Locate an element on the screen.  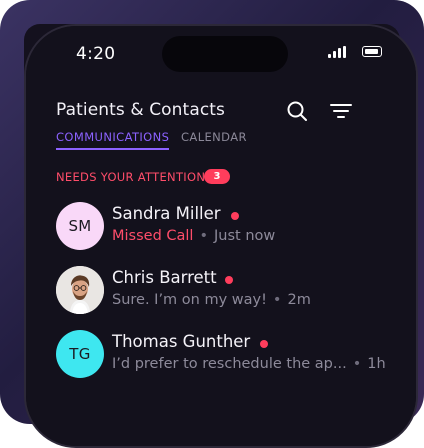
contact-row: Chris Barrett Sure. I’m on my way! • 2m is located at coordinates (226, 291).